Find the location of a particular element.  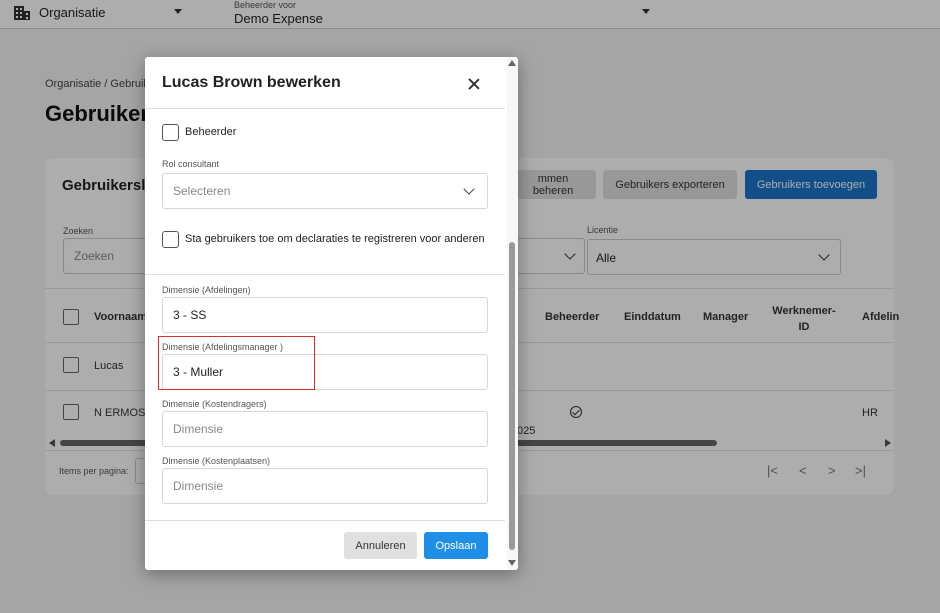

role-select: Selecteren is located at coordinates (325, 191).